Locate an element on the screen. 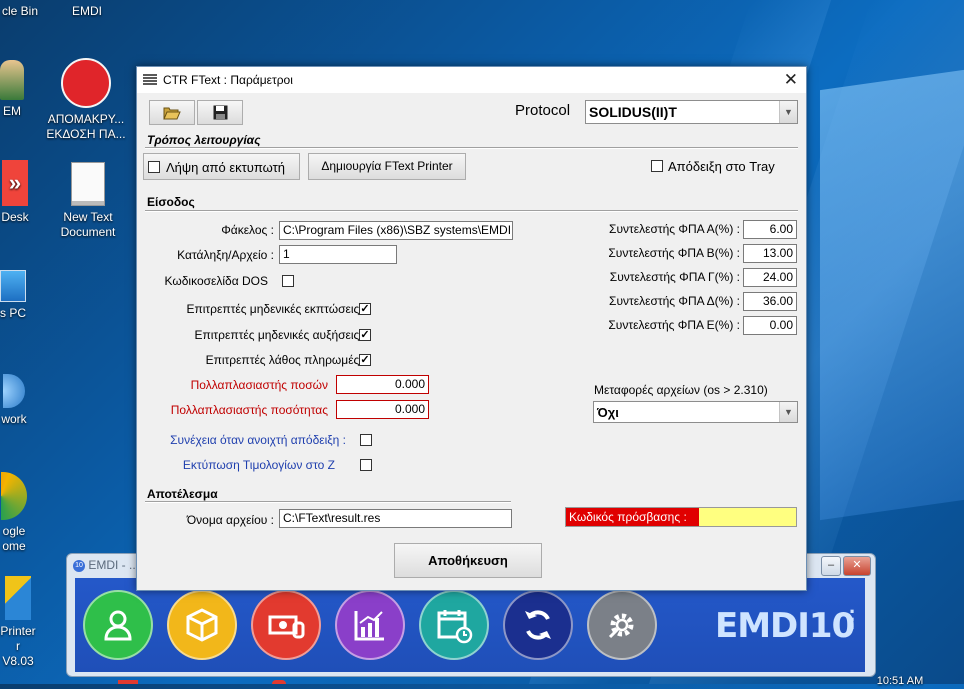 This screenshot has height=689, width=964. protocol-select: SOLIDUS(II)T ▼ is located at coordinates (691, 112).